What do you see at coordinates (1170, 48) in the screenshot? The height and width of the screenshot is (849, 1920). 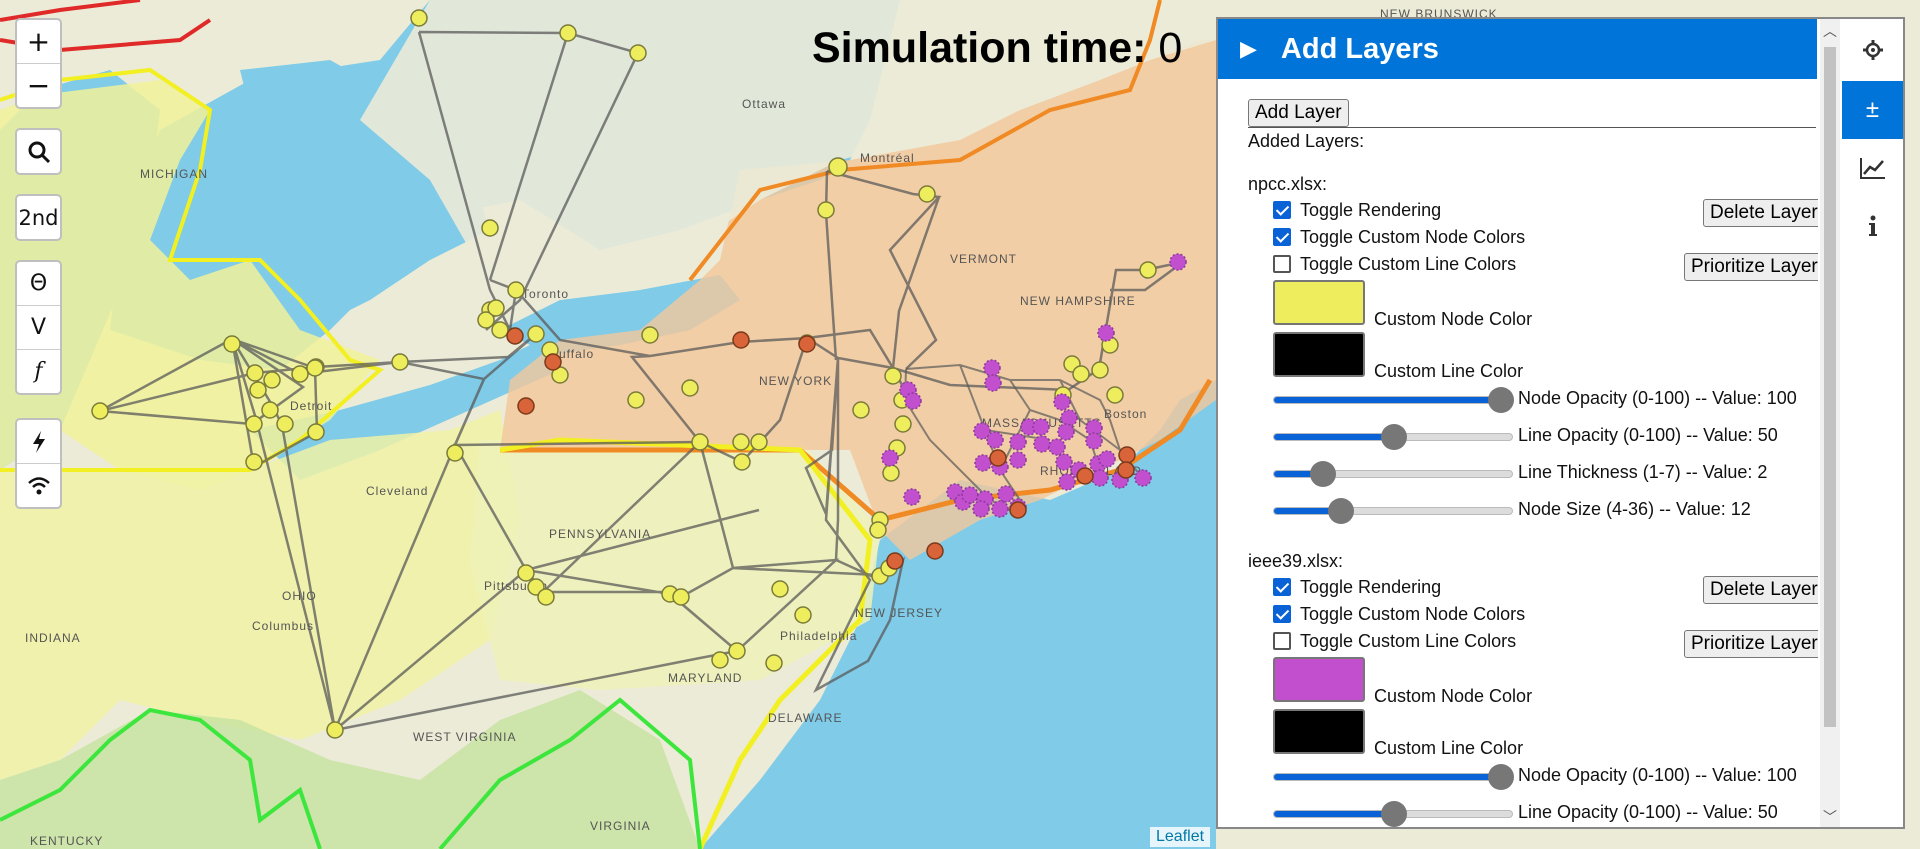 I see `simulation-time-value: 0` at bounding box center [1170, 48].